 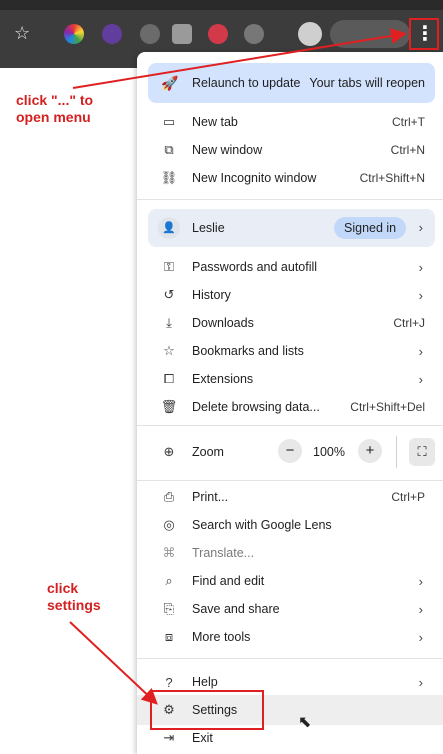 I want to click on menu-item-label: New window, so click(x=227, y=150).